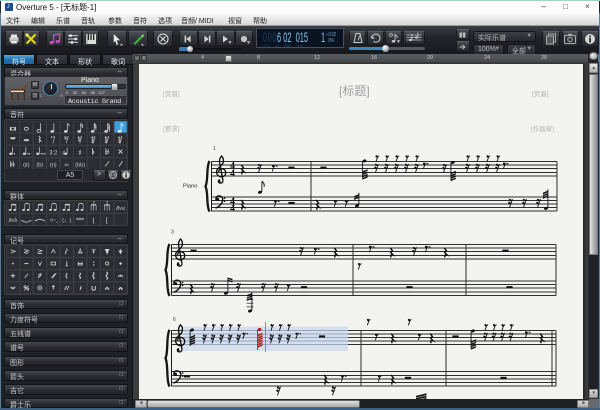 The width and height of the screenshot is (600, 410). I want to click on svg-text: 3:2, so click(53, 153).